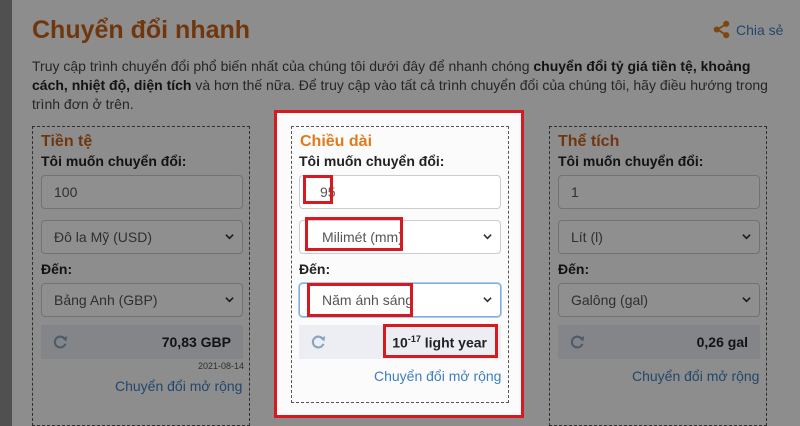 The height and width of the screenshot is (426, 800). What do you see at coordinates (142, 192) in the screenshot?
I see `currency-amount-input: 100` at bounding box center [142, 192].